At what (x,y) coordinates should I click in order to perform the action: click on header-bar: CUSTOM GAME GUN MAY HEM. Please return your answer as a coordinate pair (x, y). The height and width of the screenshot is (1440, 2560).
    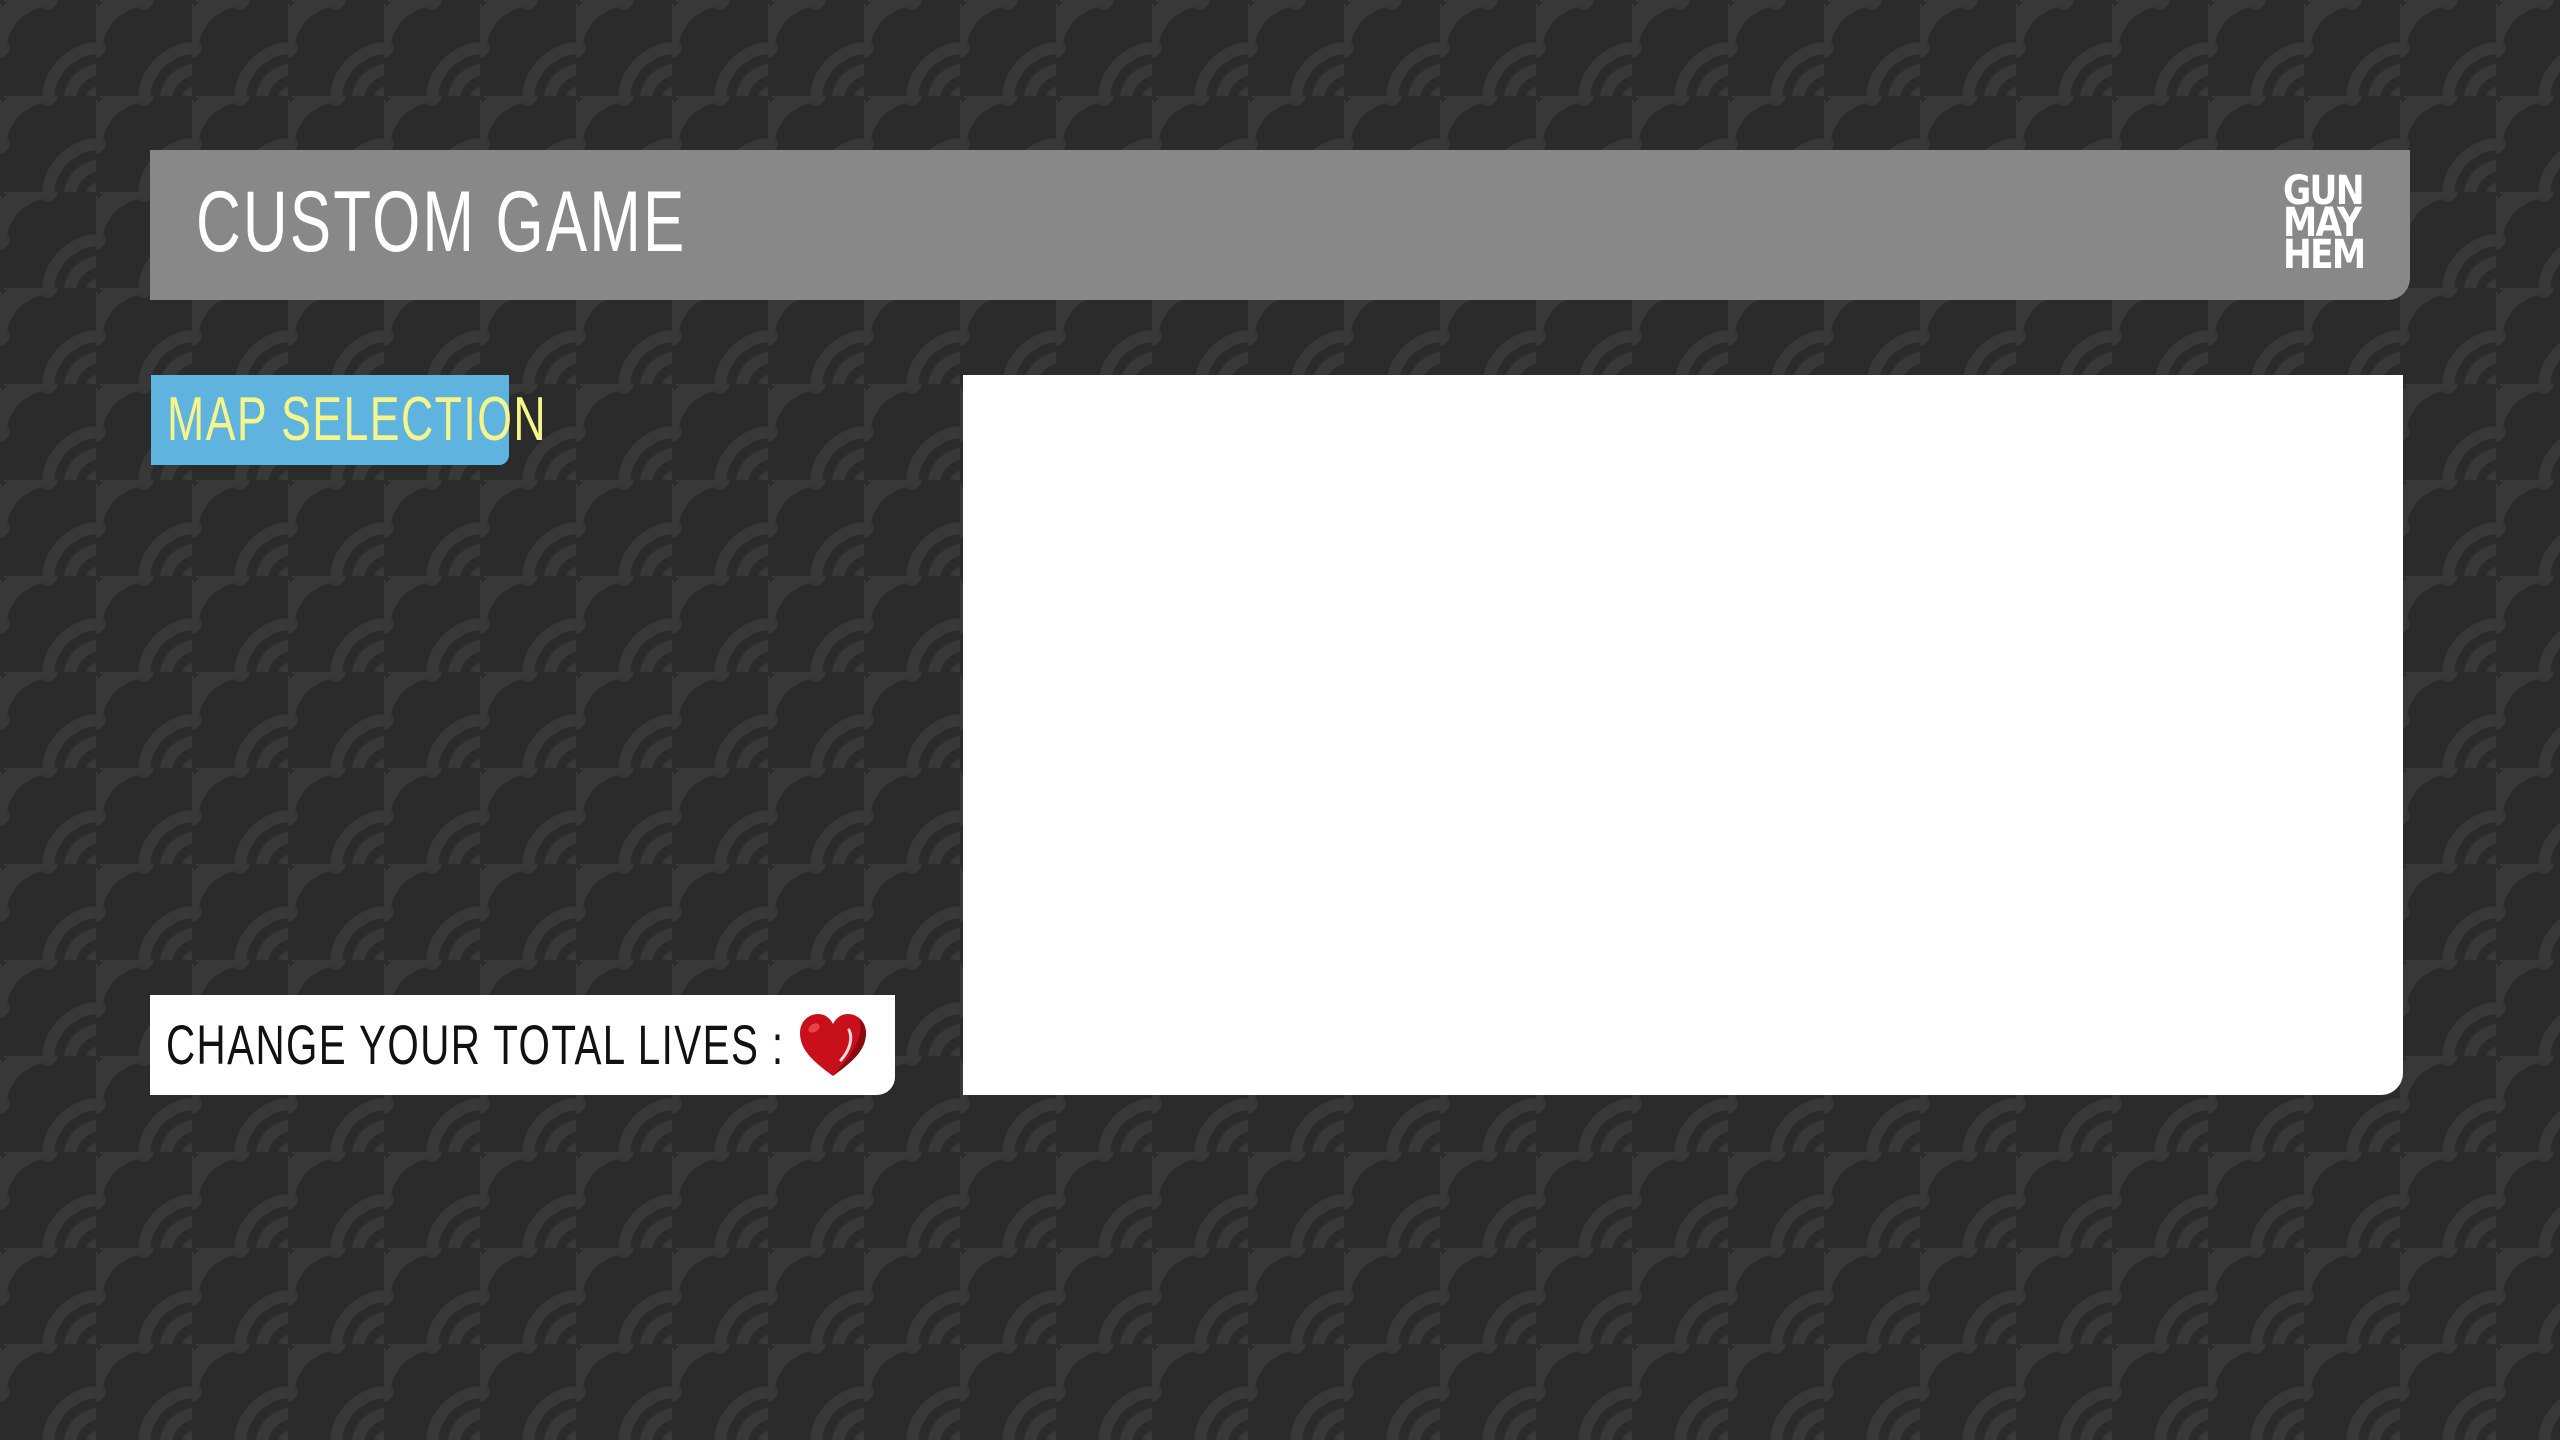
    Looking at the image, I should click on (1280, 225).